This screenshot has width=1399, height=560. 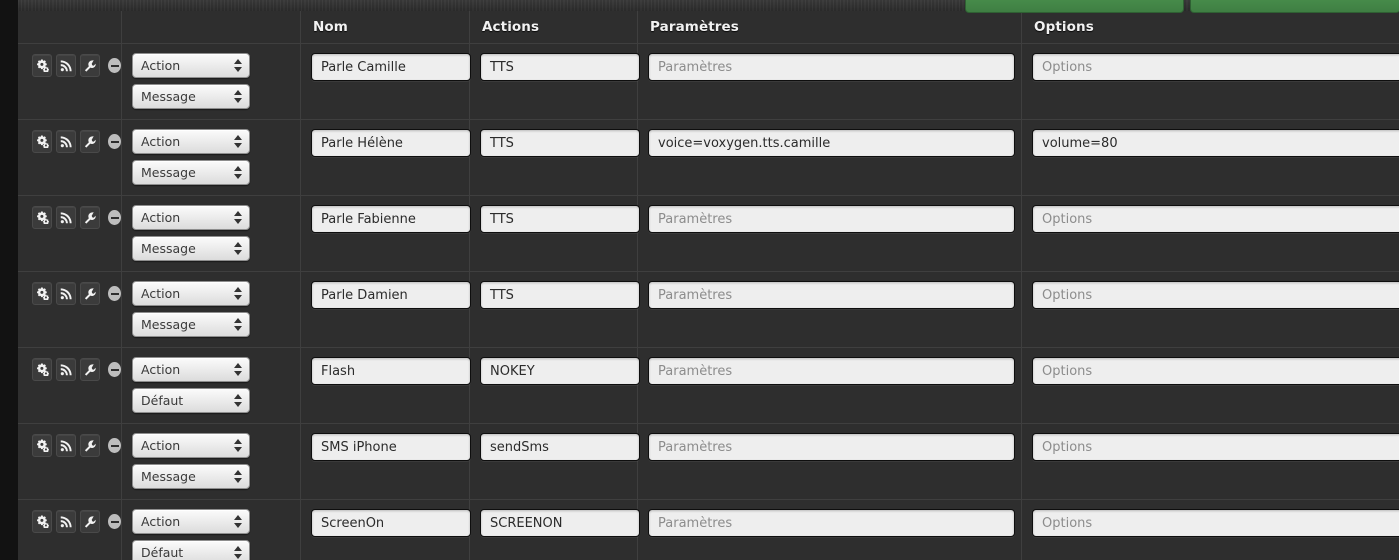 What do you see at coordinates (391, 295) in the screenshot?
I see `nom-input: Parle Damien` at bounding box center [391, 295].